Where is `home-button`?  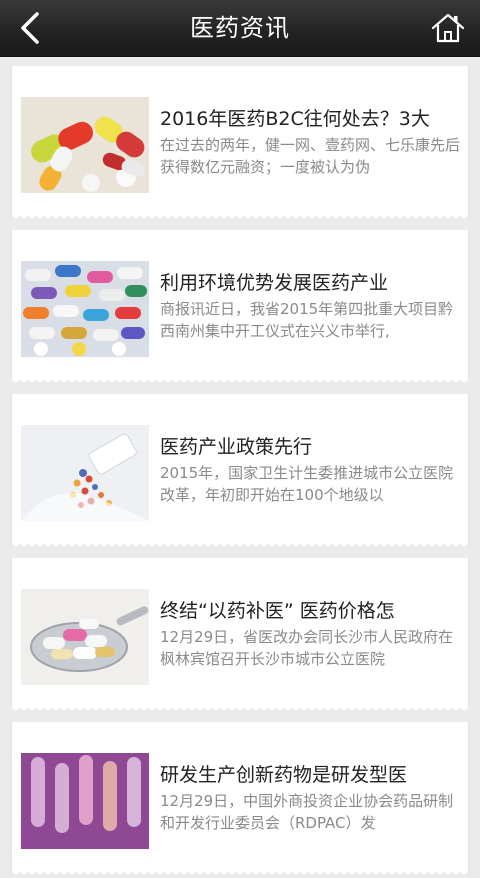
home-button is located at coordinates (448, 28).